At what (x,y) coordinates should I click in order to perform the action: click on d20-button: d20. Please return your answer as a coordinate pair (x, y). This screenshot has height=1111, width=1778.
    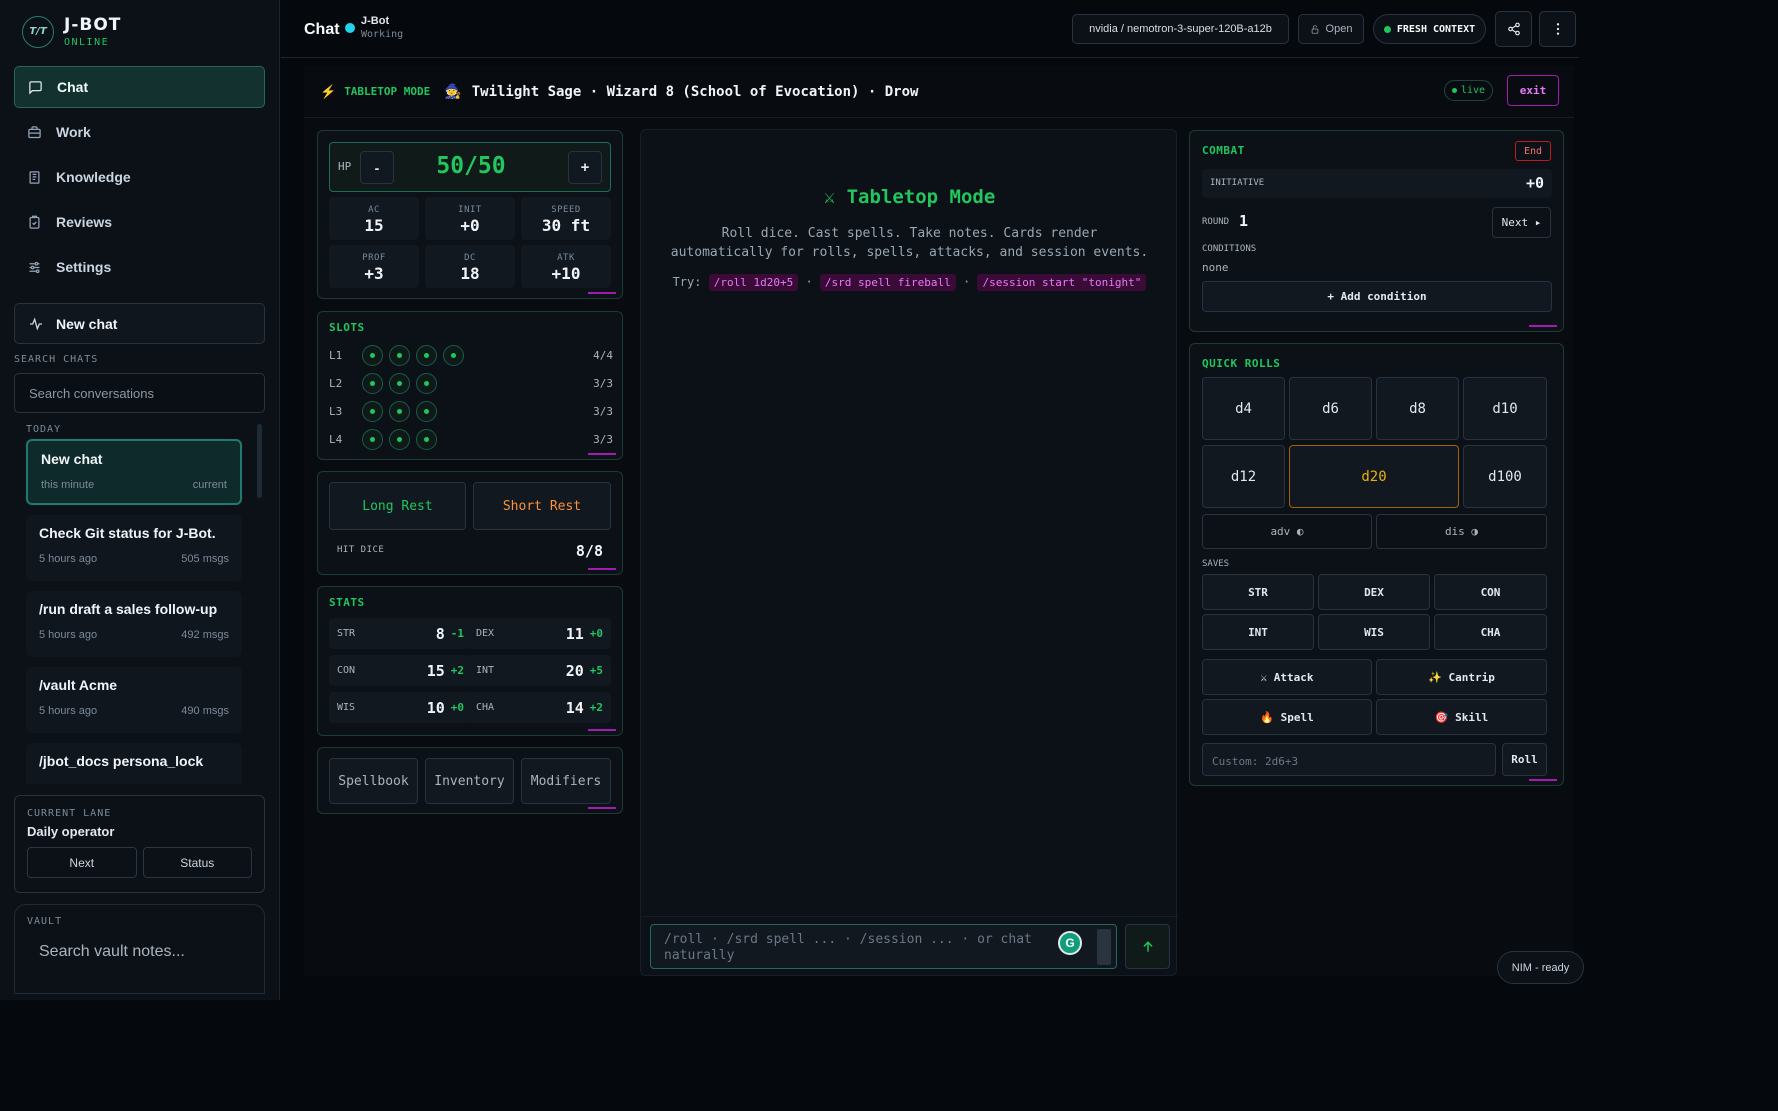
    Looking at the image, I should click on (1374, 476).